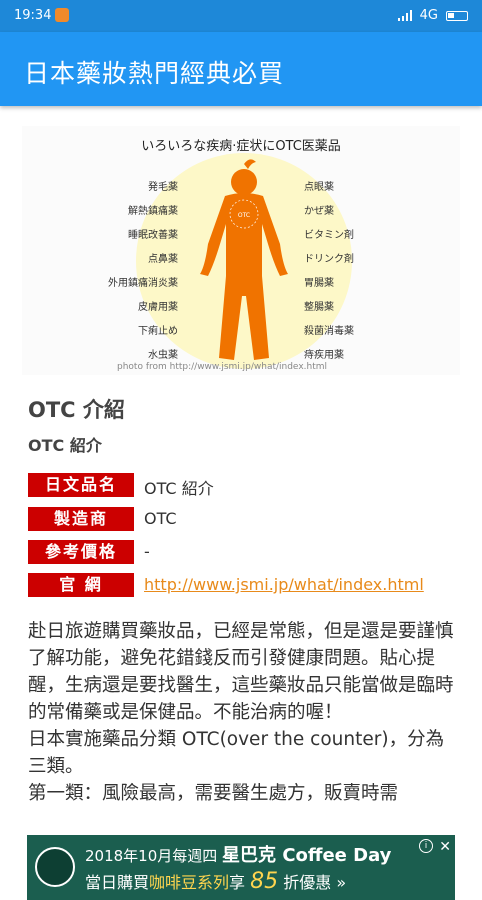  I want to click on hero-left-label: 解熱鎮痛薬, so click(153, 210).